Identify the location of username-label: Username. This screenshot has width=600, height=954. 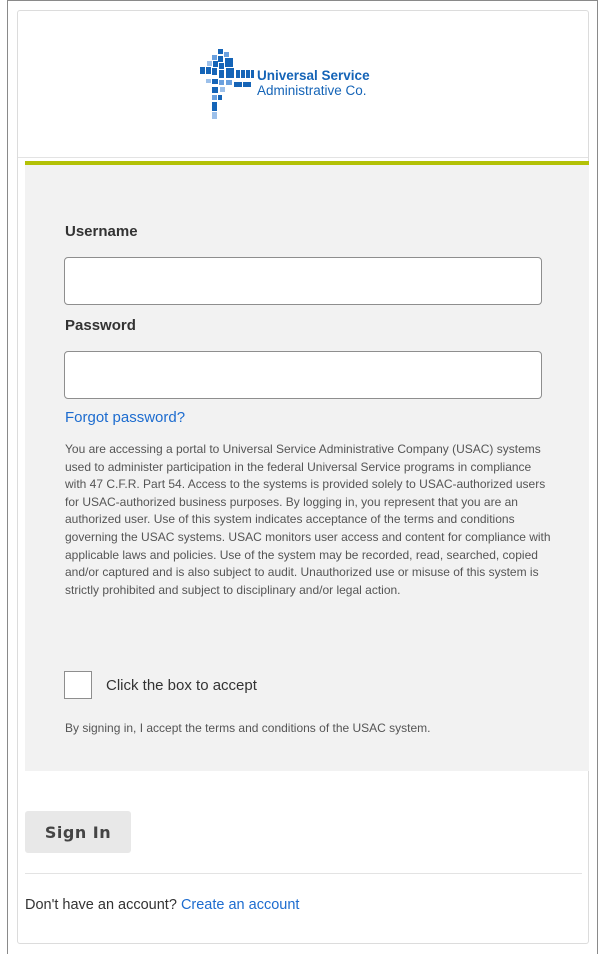
(101, 231).